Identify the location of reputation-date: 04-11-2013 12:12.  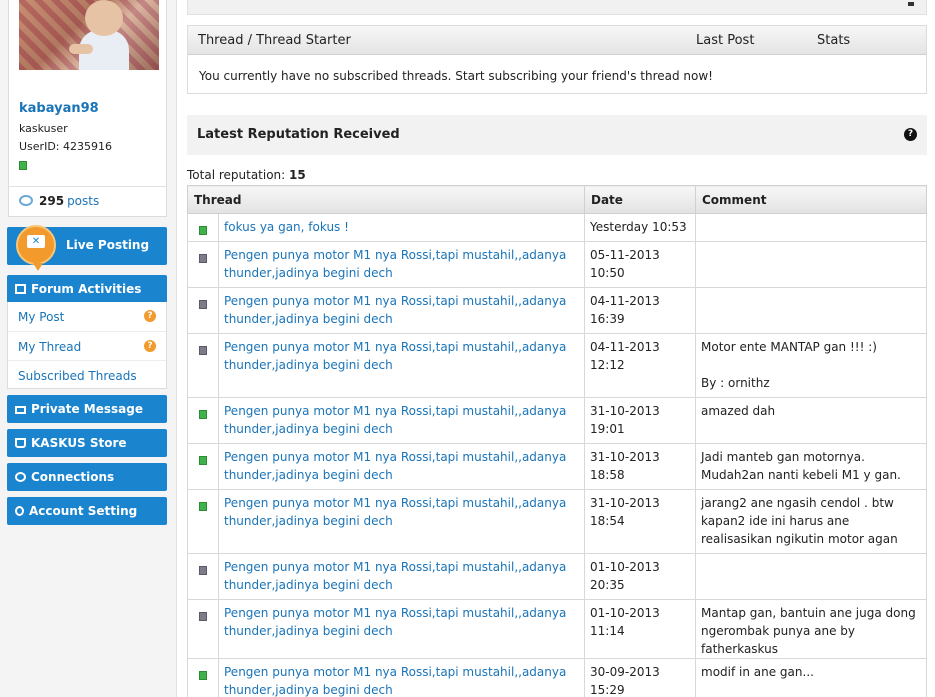
(640, 365).